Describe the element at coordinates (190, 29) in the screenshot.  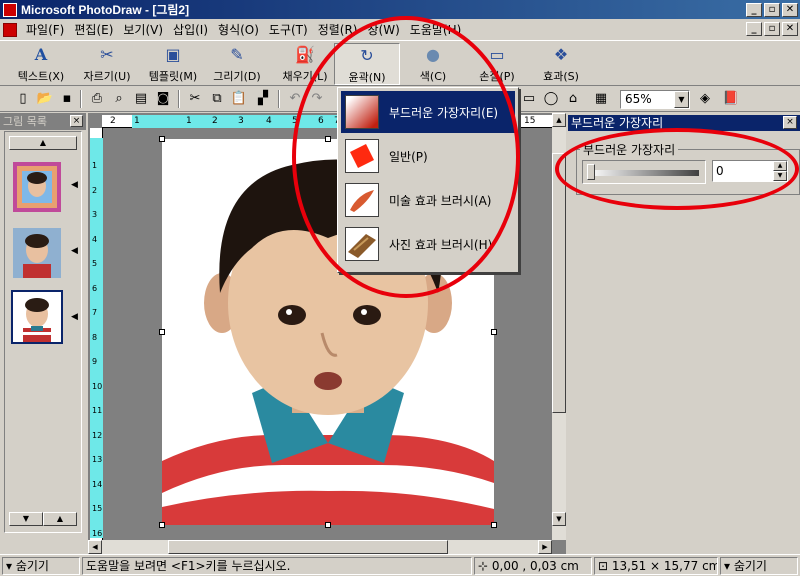
I see `menu-insert: 삽입(I)` at that location.